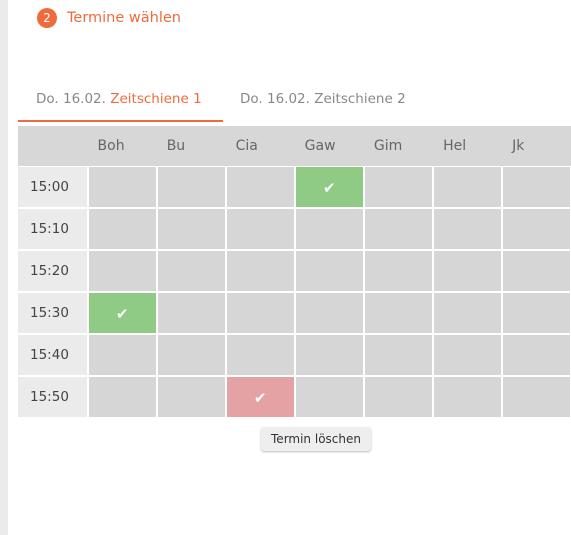 The image size is (571, 535). What do you see at coordinates (316, 439) in the screenshot?
I see `delete-tooltip: Termin löschen` at bounding box center [316, 439].